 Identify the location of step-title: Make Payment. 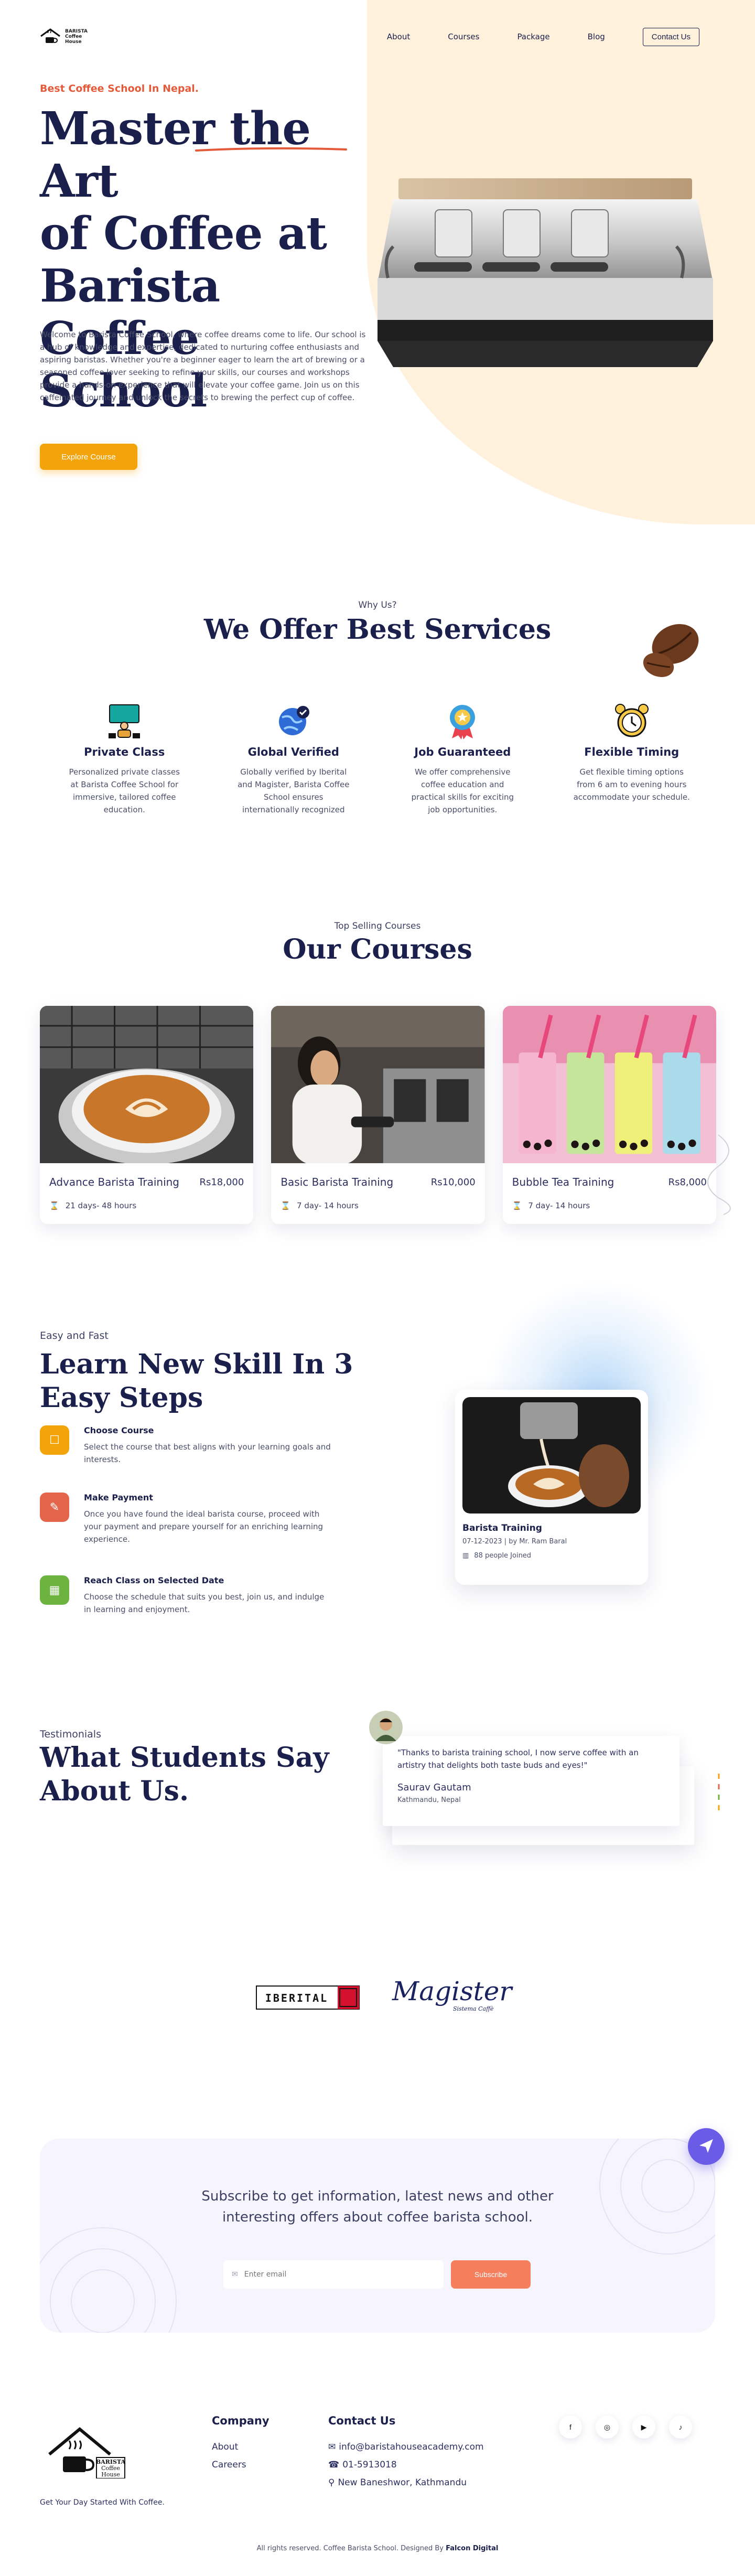
(118, 1497).